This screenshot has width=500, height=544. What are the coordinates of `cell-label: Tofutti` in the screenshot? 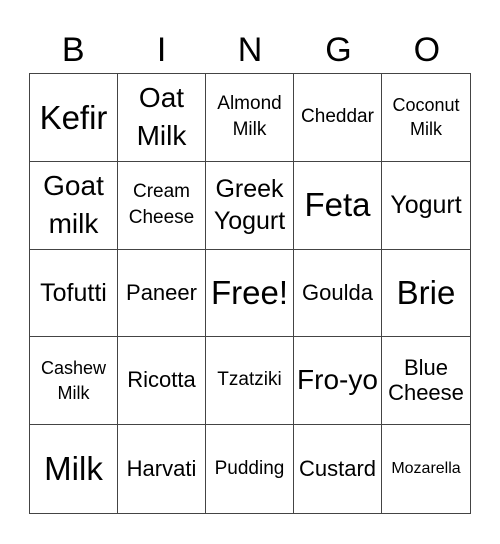 It's located at (73, 292).